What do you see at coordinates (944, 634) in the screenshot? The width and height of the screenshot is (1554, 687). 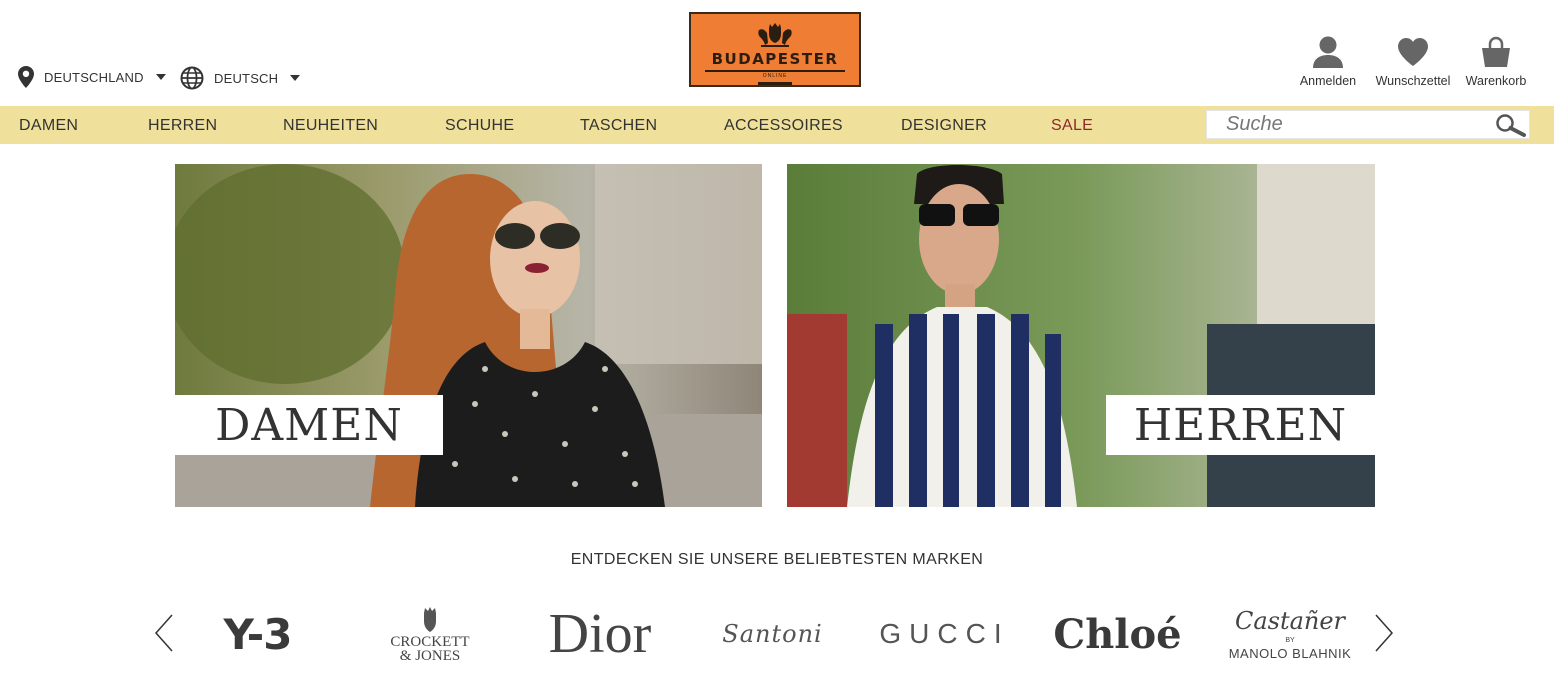 I see `brand-logo-gucci: GUCCI` at bounding box center [944, 634].